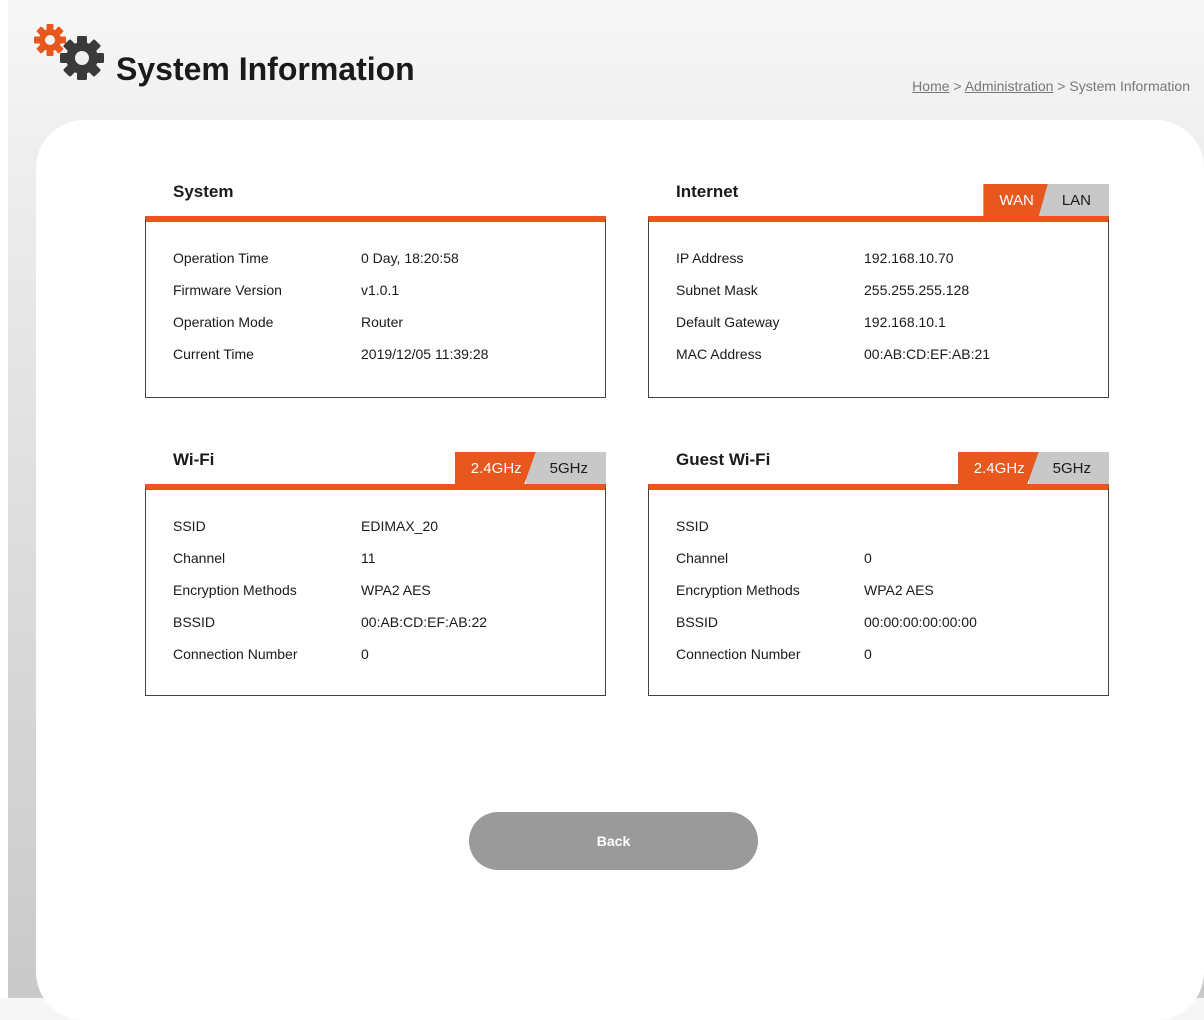 This screenshot has width=1204, height=1020. Describe the element at coordinates (878, 560) in the screenshot. I see `info-row: Channel 0` at that location.